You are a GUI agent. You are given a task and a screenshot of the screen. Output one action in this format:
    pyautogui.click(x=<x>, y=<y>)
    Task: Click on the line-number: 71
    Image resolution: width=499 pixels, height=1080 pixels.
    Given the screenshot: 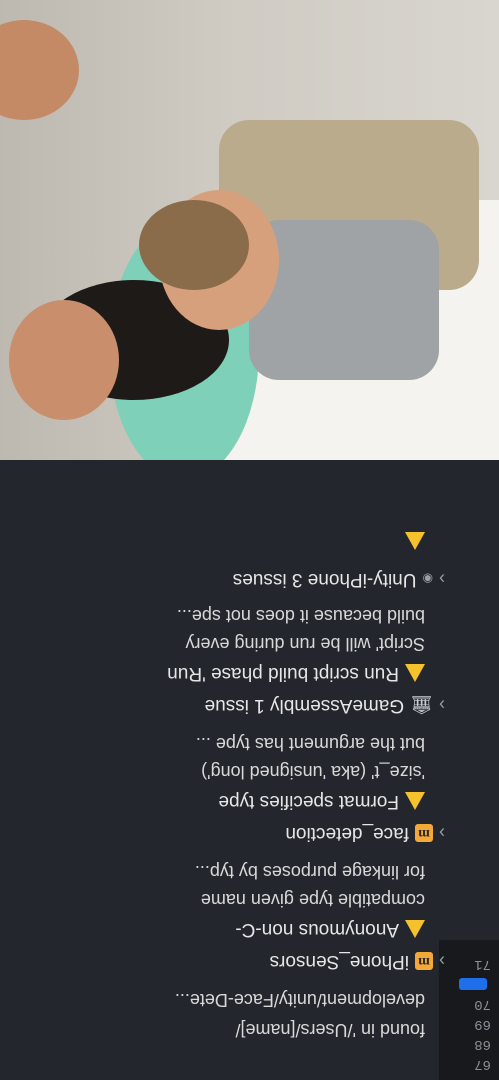 What is the action you would take?
    pyautogui.click(x=482, y=964)
    